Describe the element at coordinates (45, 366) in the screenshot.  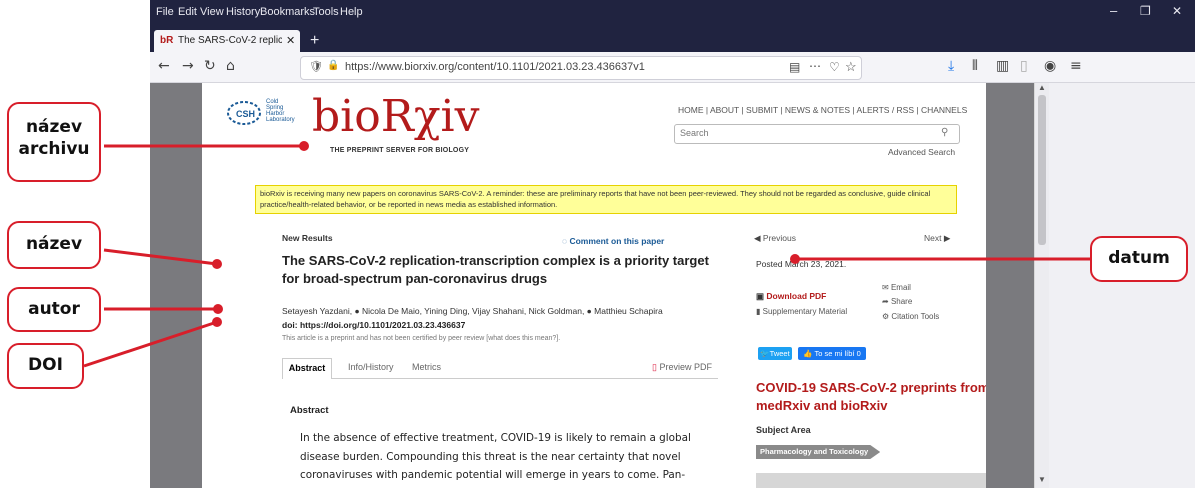
I see `callout-doi: DOI` at that location.